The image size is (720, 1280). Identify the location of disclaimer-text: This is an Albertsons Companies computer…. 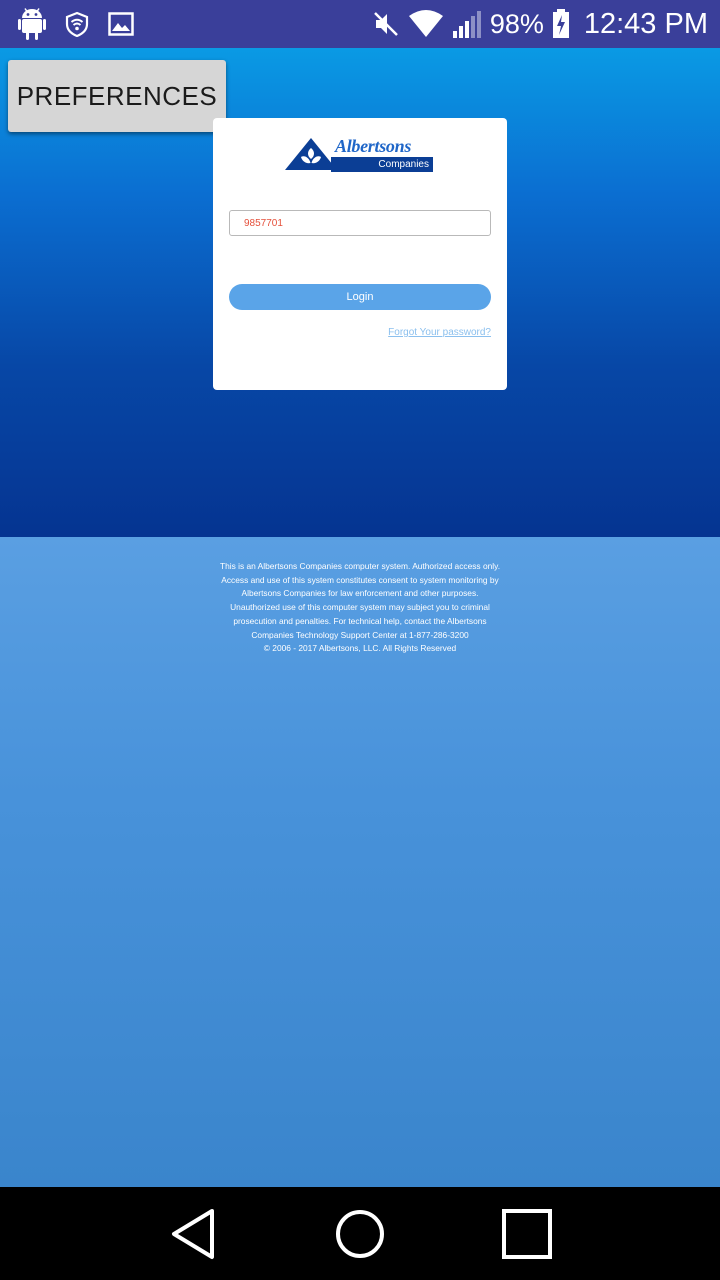
(360, 600).